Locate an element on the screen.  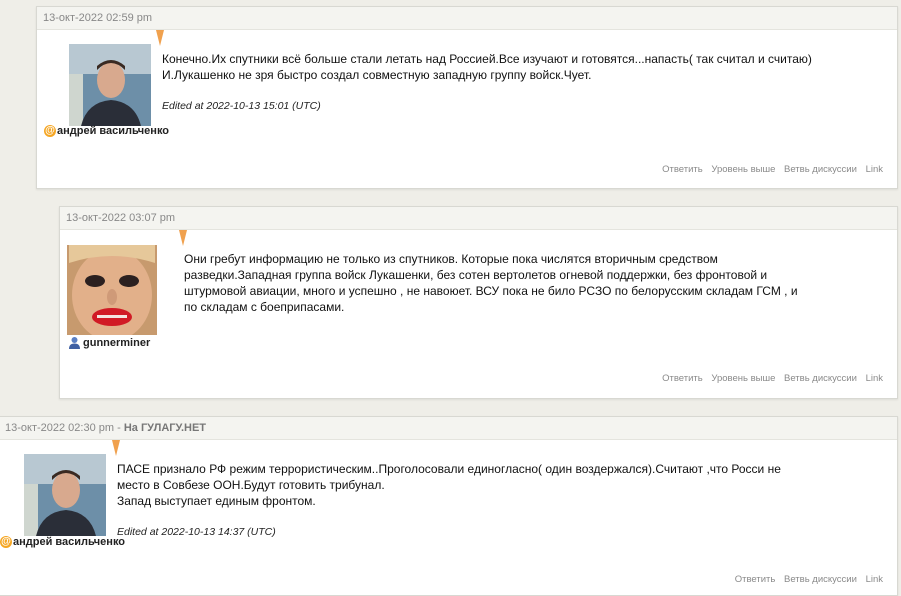
author-link: gunnerminer is located at coordinates (109, 342).